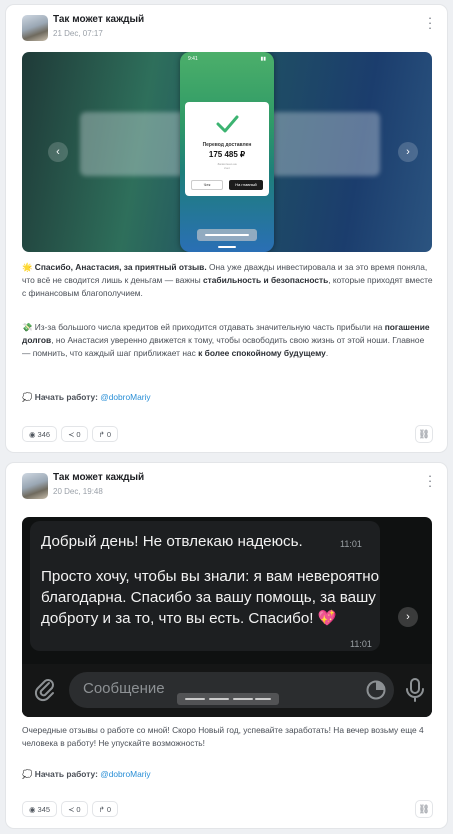 This screenshot has width=453, height=834. I want to click on transfer-amount: 175 485 ₽, so click(227, 154).